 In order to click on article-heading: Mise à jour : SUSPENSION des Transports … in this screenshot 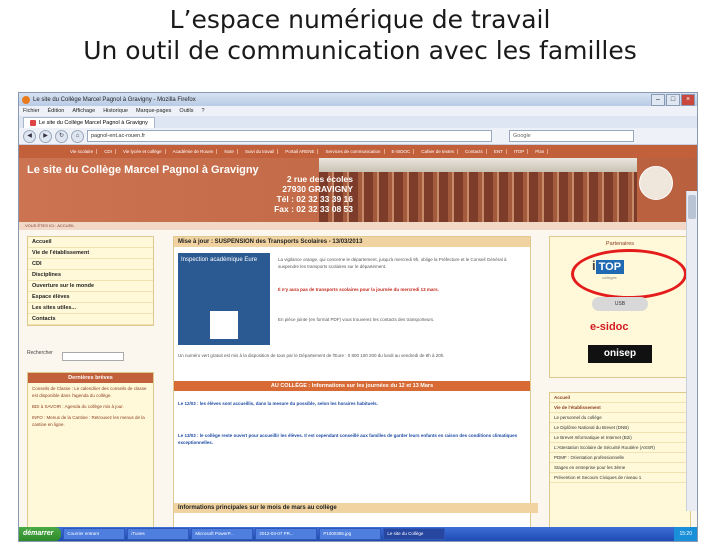, I will do `click(352, 242)`.